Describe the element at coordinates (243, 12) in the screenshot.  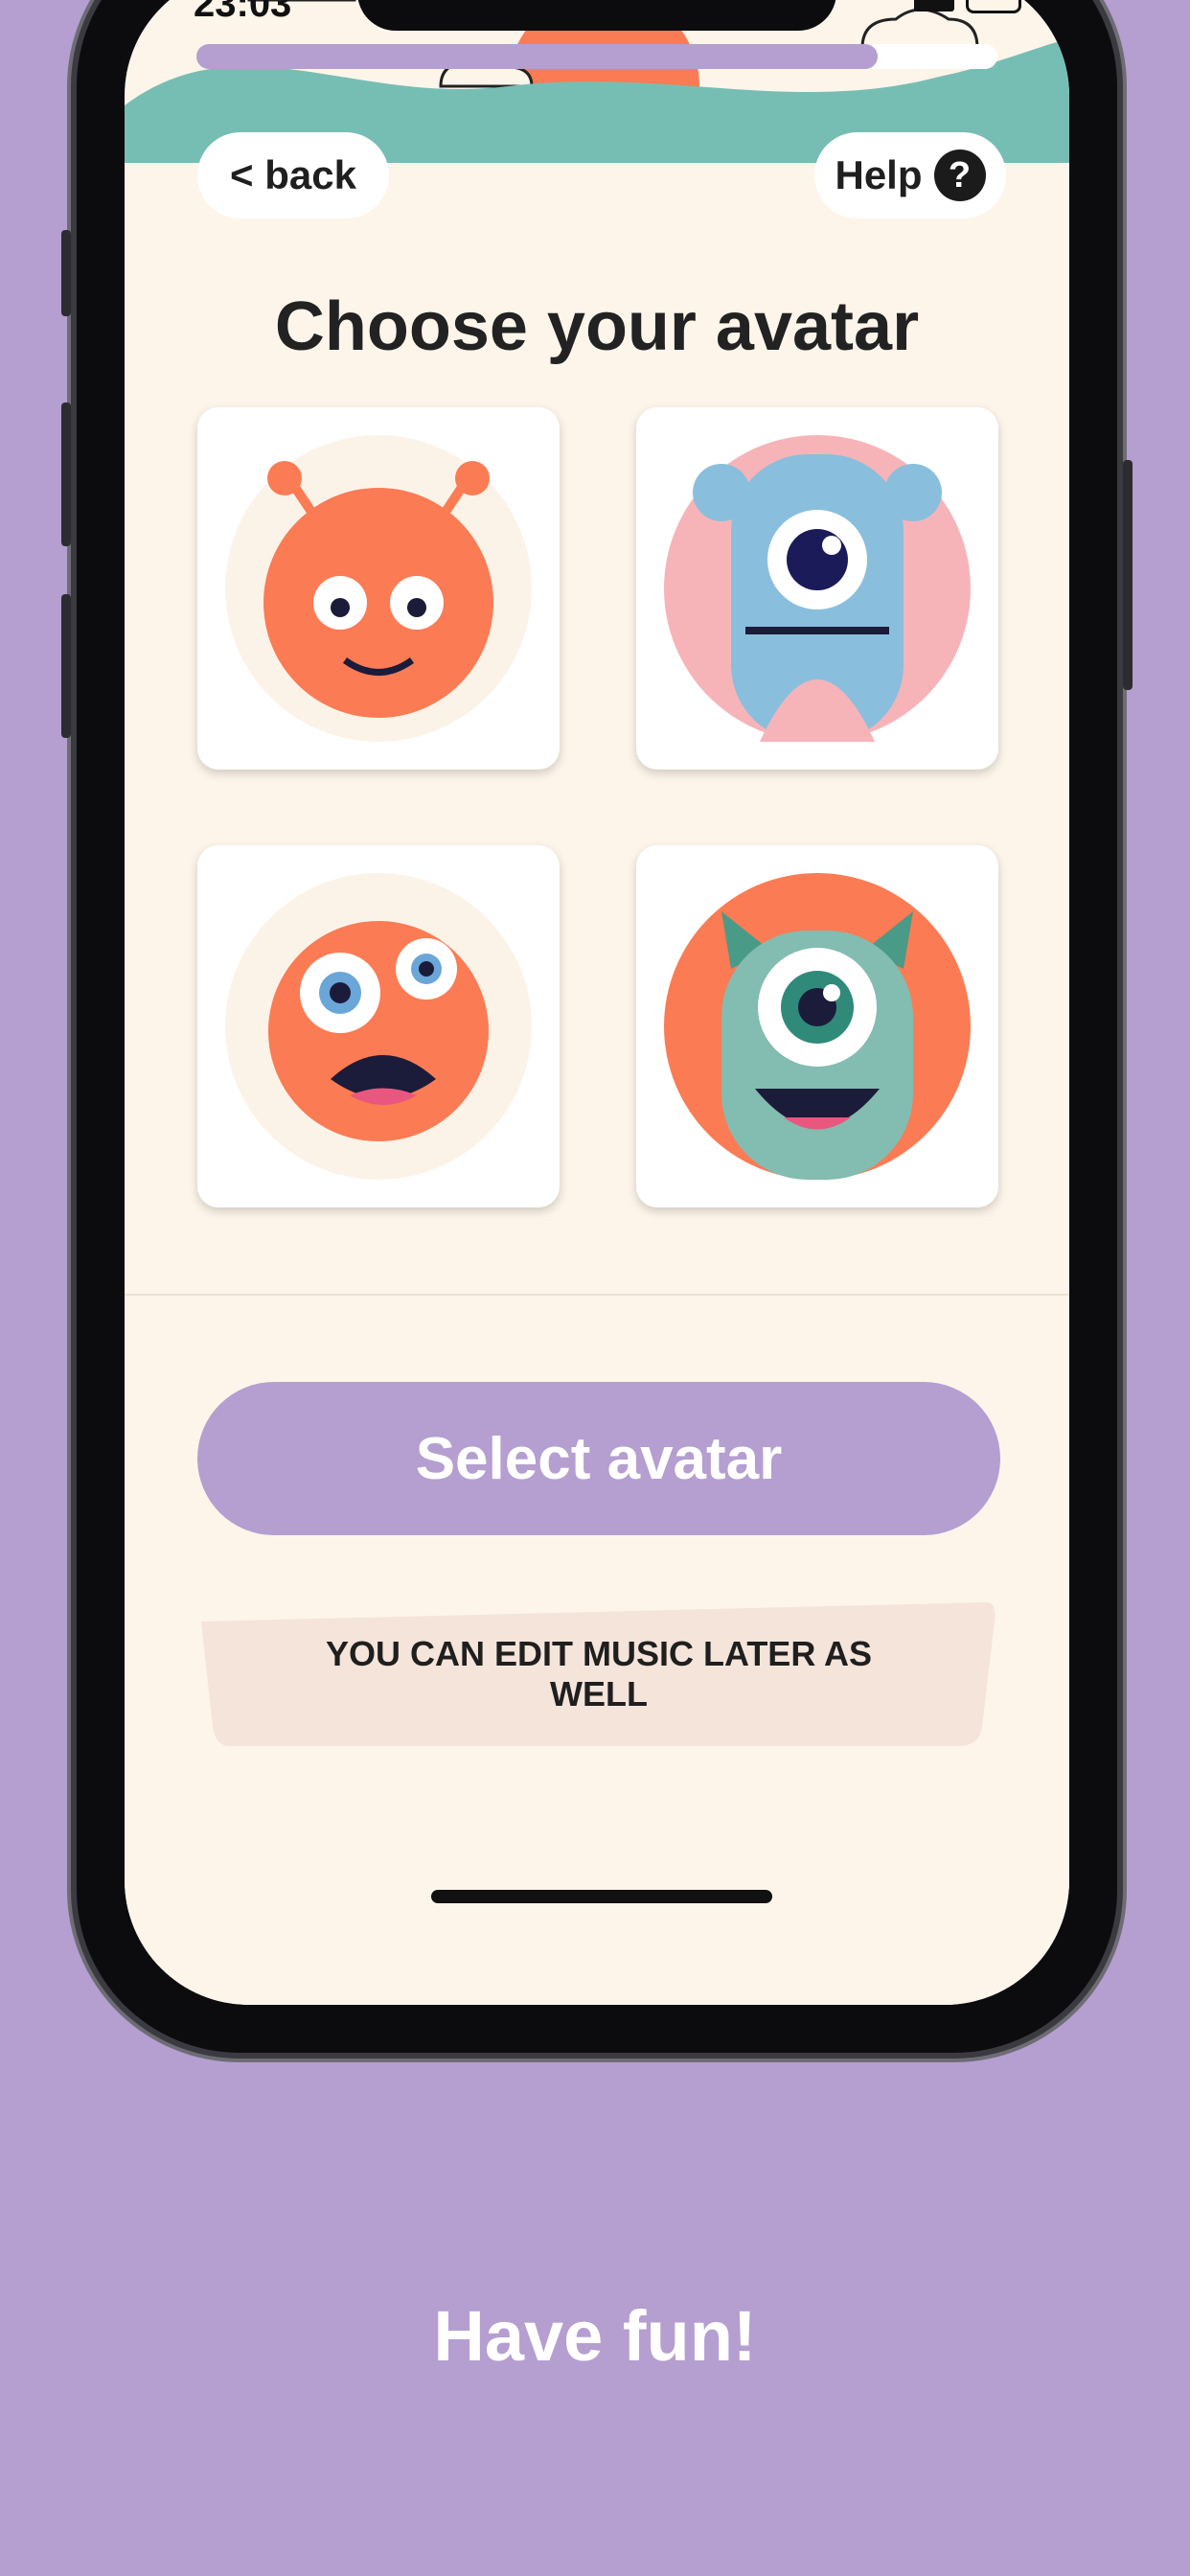
I see `status-time: 23:03` at that location.